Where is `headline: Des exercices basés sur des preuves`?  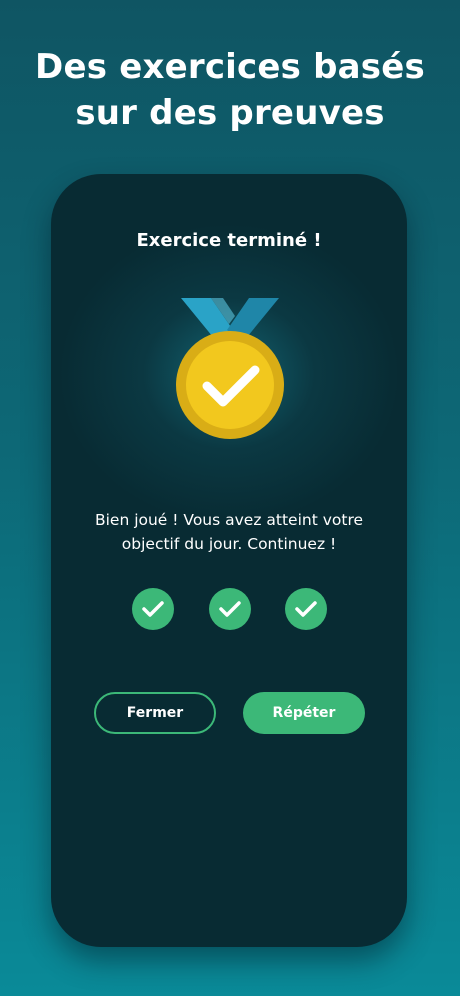 headline: Des exercices basés sur des preuves is located at coordinates (230, 90).